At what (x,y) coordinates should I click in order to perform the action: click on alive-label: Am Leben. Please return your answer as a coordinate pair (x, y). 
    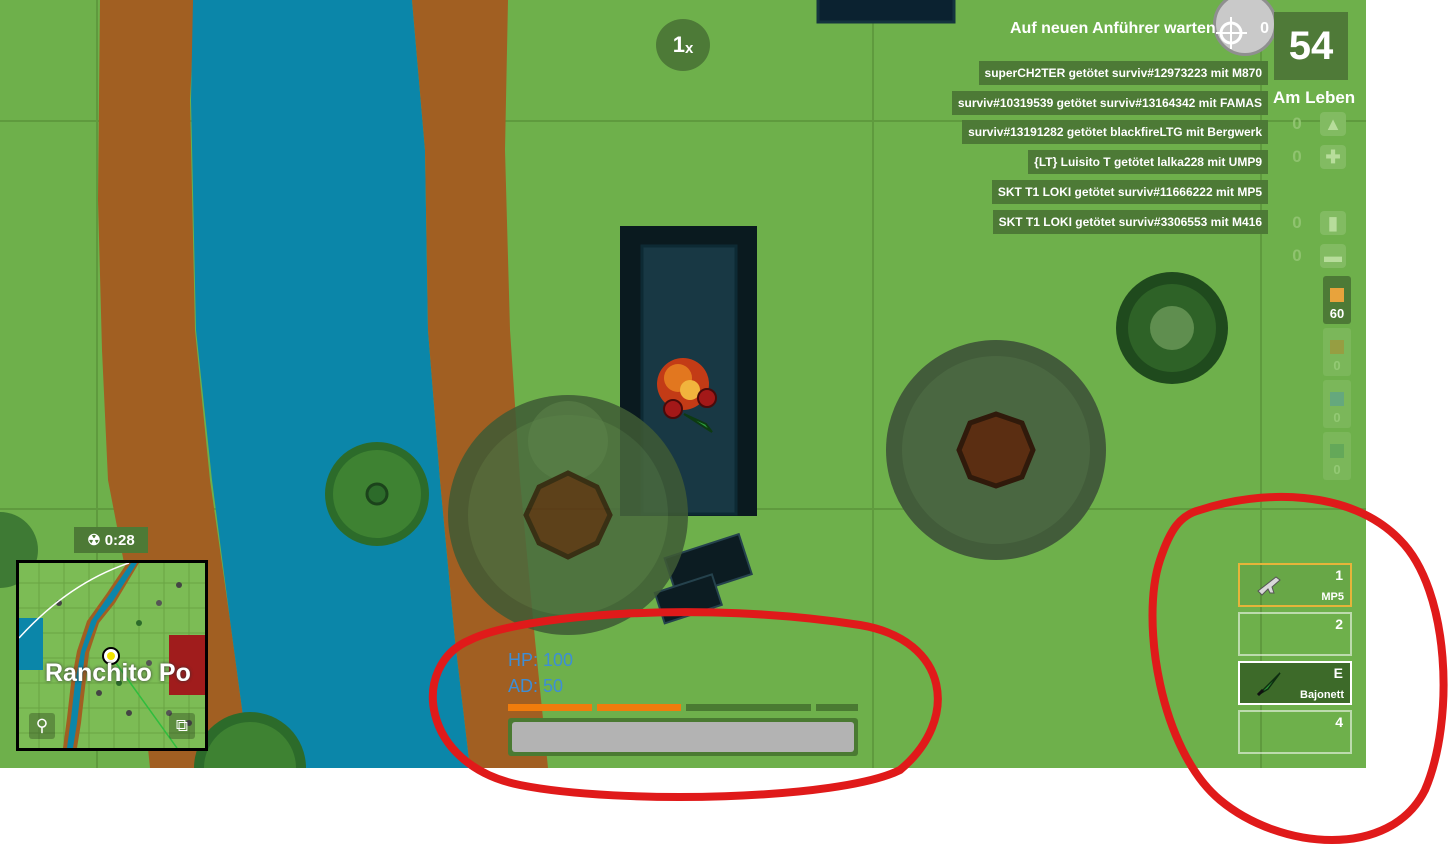
    Looking at the image, I should click on (1314, 97).